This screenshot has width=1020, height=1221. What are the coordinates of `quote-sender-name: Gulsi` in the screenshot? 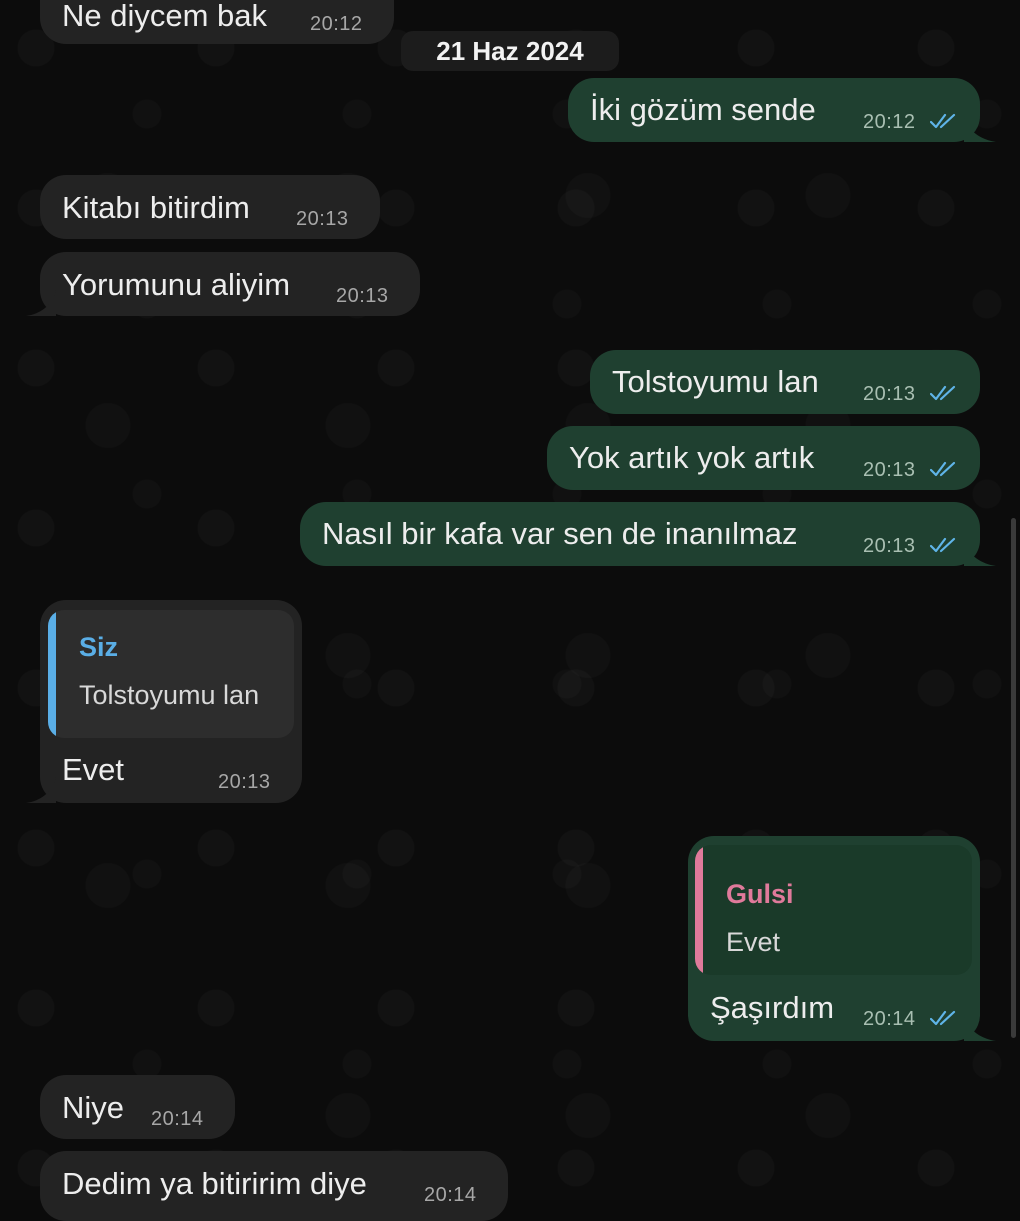 It's located at (760, 894).